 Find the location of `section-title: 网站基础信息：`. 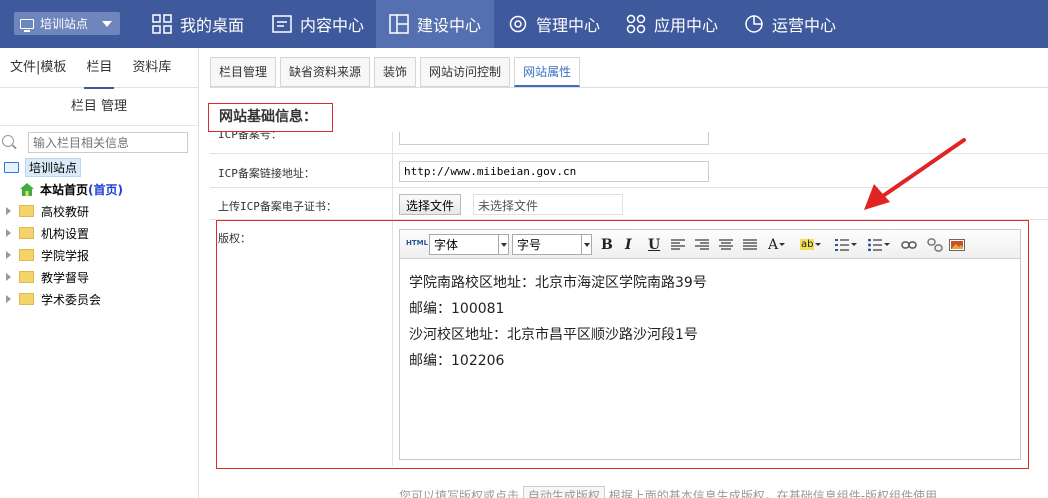

section-title: 网站基础信息： is located at coordinates (270, 117).